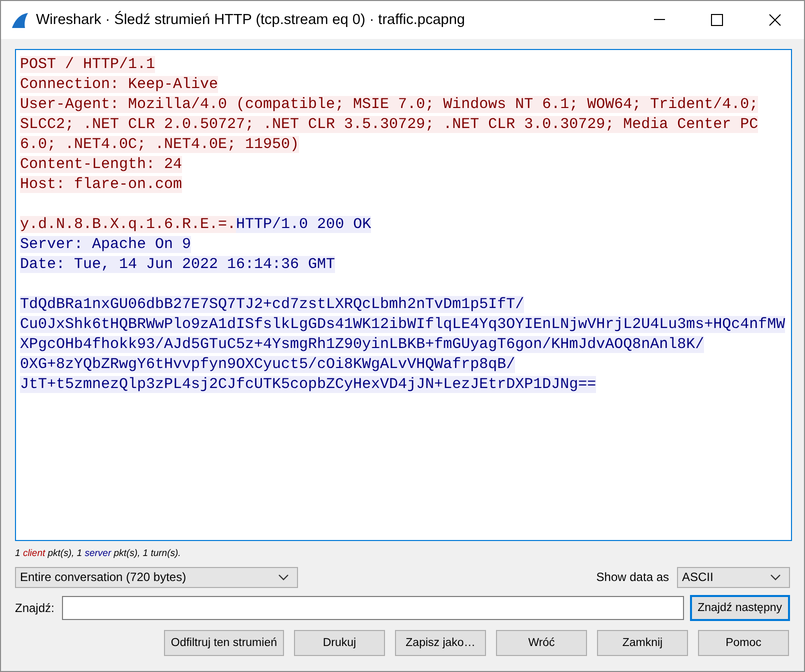  What do you see at coordinates (308, 384) in the screenshot?
I see `stream-text: JtT+t5zmnezQlp3zPL4sj2CJfcUTK5copbZCyHexVD4jJN+LezJEtrDXP1DJNg==` at bounding box center [308, 384].